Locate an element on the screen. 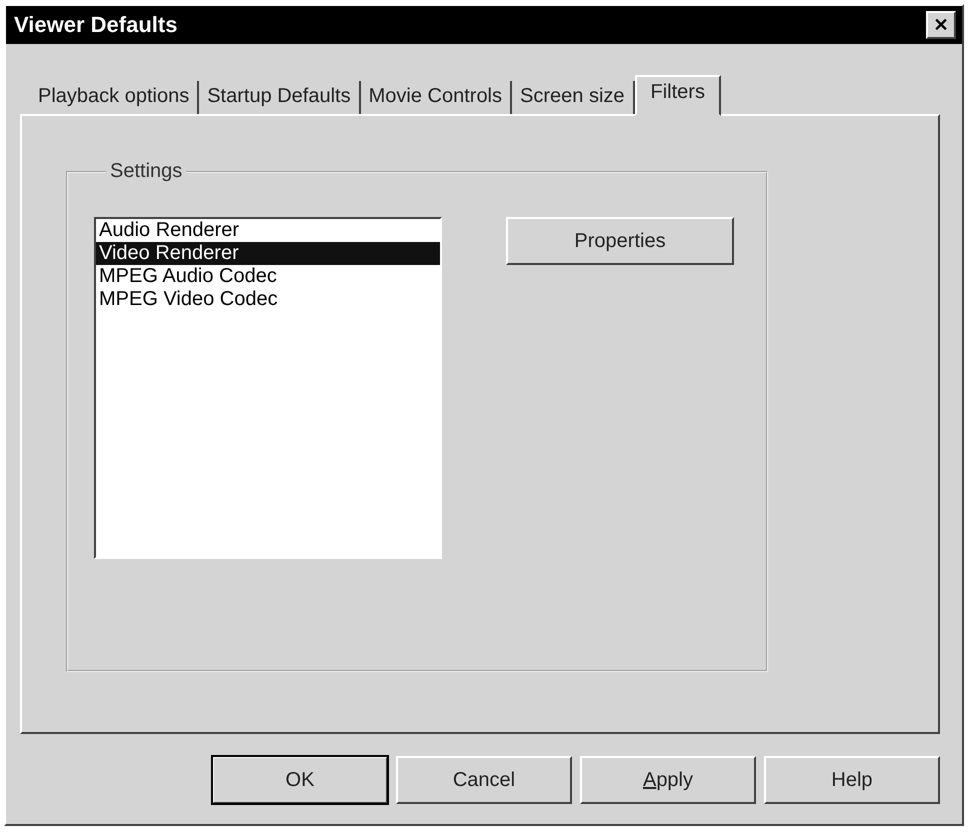 The image size is (968, 835). list-item: Video Renderer is located at coordinates (268, 253).